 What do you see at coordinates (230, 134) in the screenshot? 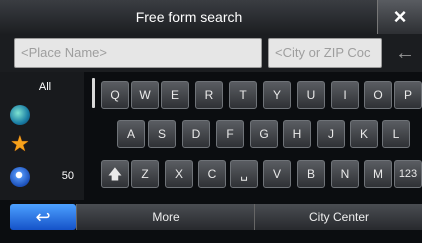
I see `key-f: F` at bounding box center [230, 134].